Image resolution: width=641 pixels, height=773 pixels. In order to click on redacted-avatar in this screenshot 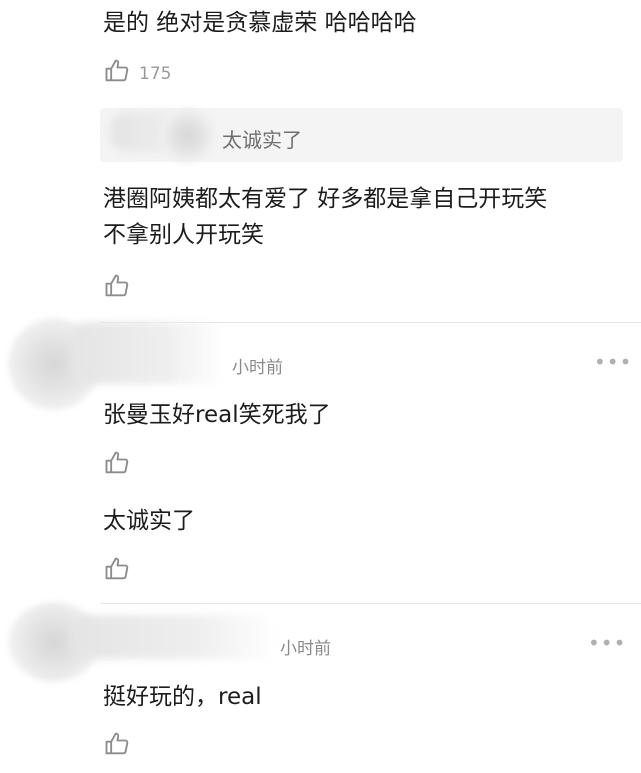, I will do `click(187, 135)`.